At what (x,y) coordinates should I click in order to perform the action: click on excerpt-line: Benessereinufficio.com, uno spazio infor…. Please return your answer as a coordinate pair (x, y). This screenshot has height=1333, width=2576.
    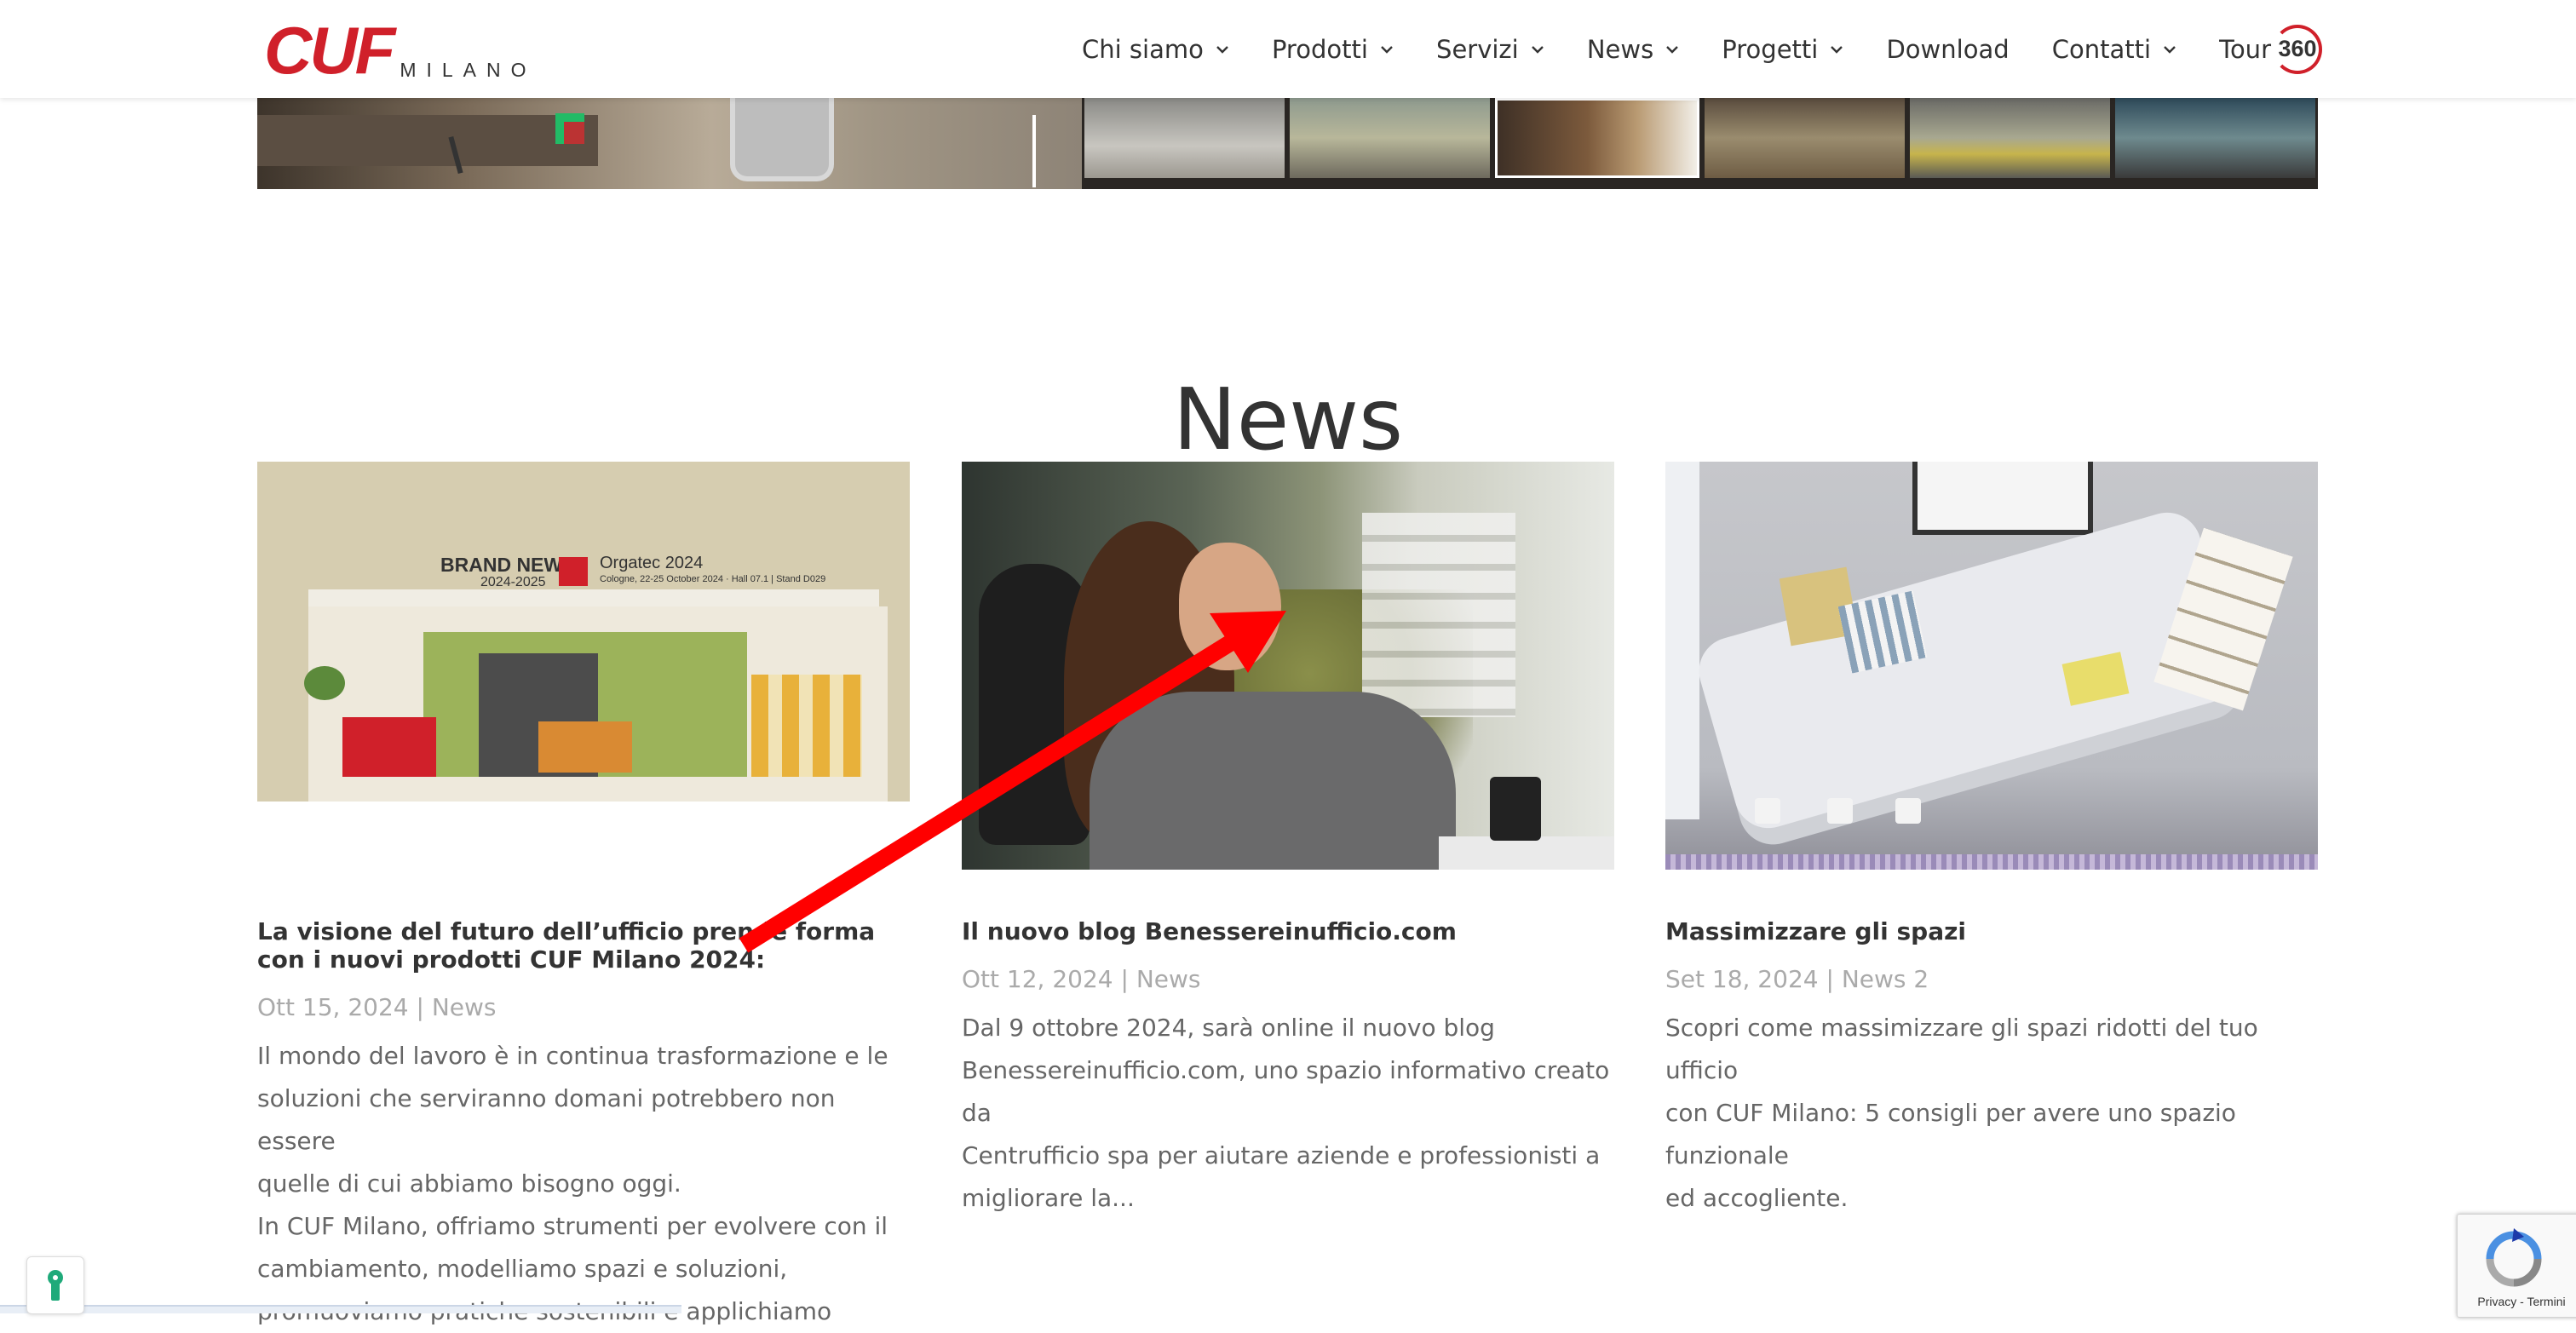
    Looking at the image, I should click on (1286, 1091).